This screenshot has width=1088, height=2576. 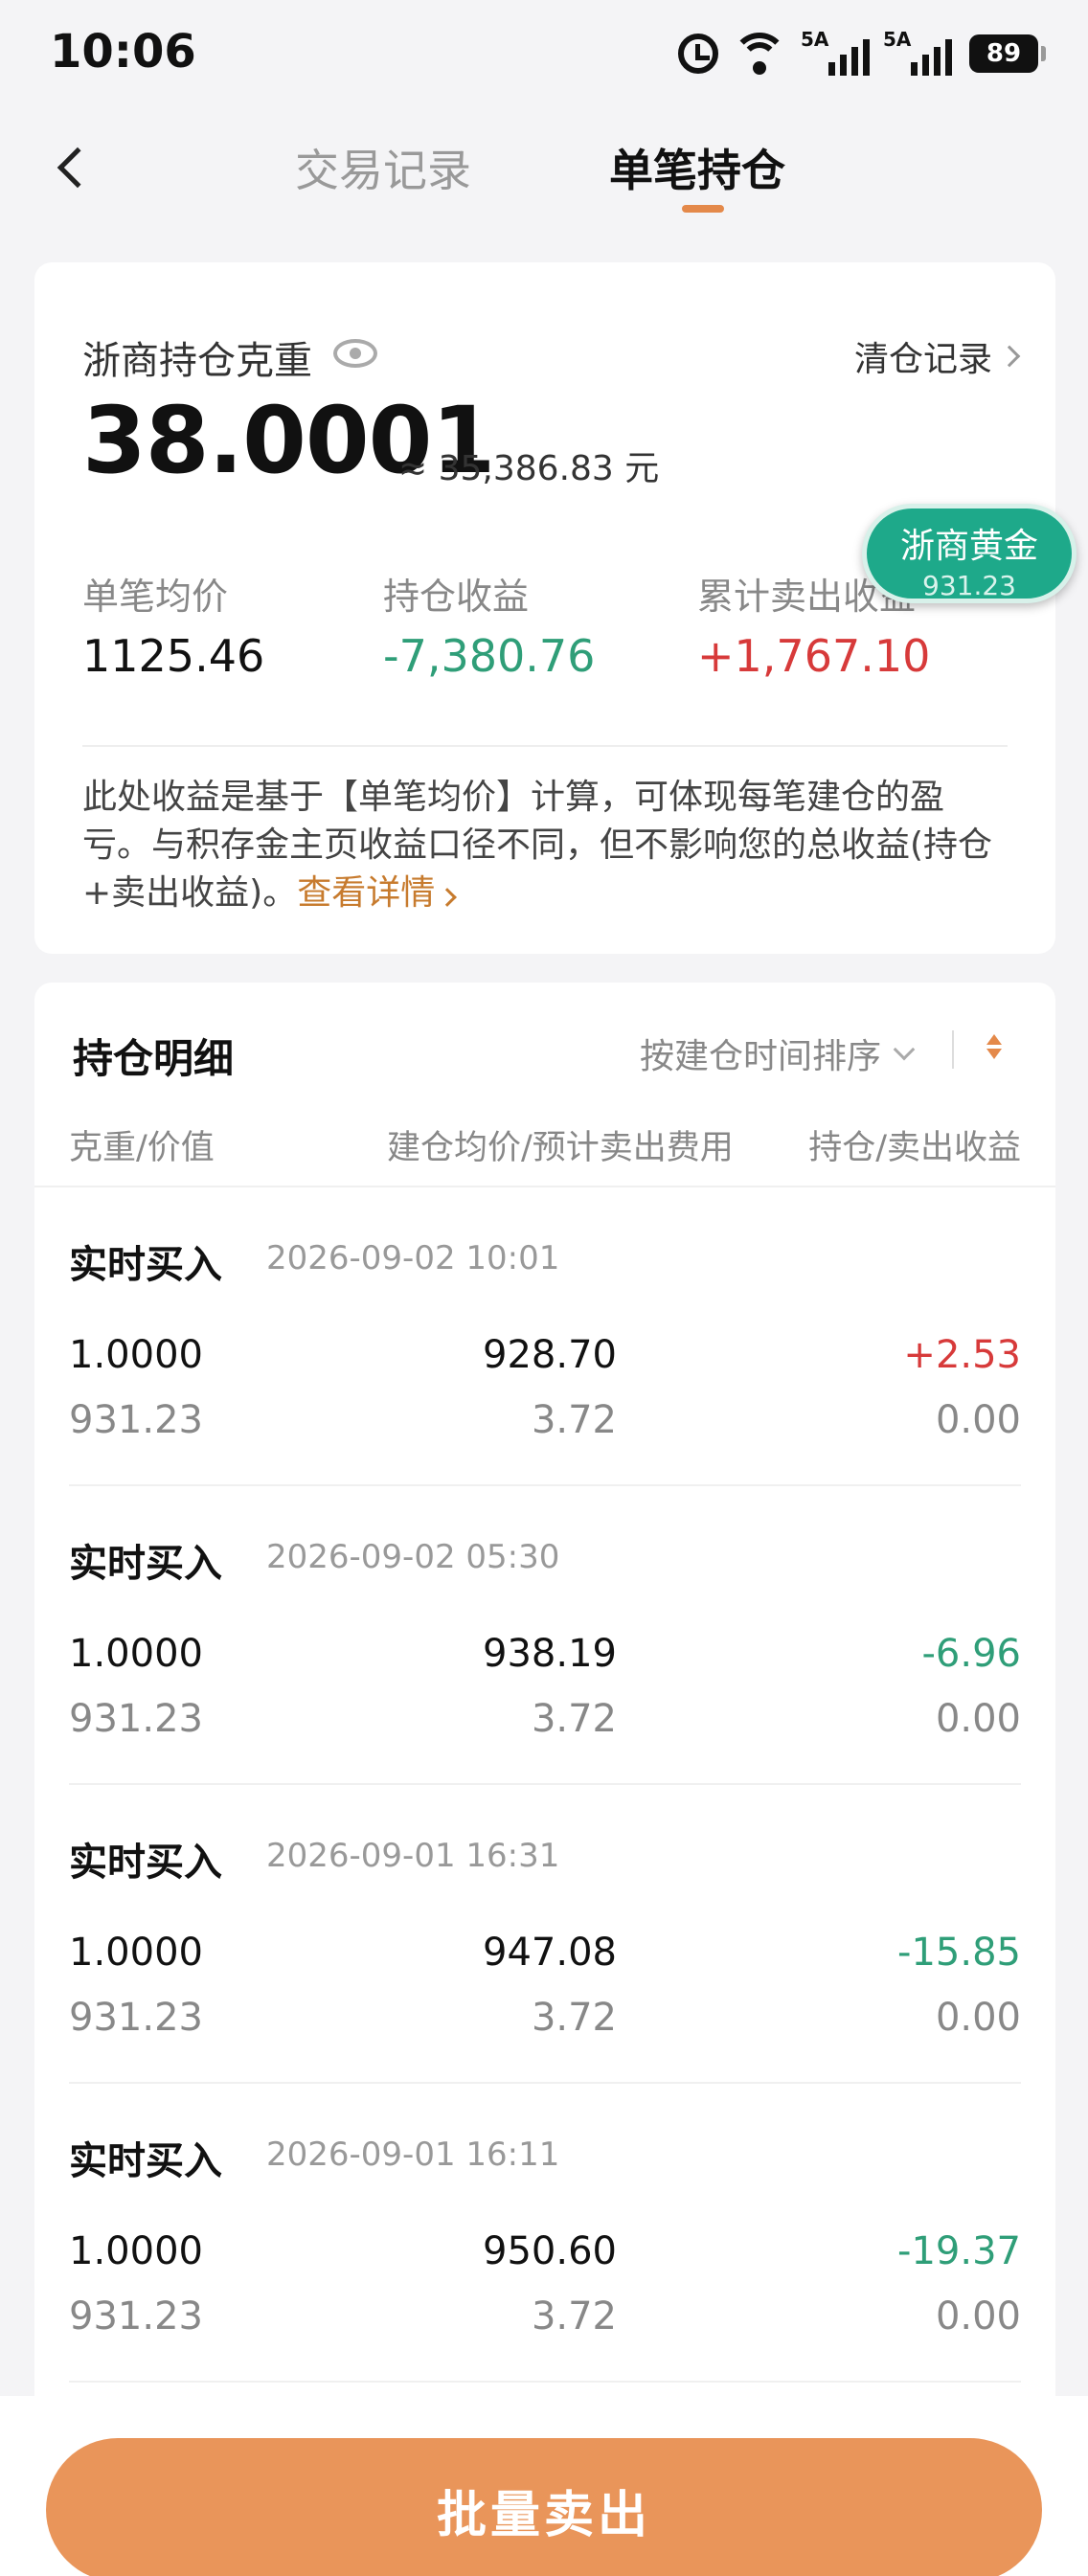 What do you see at coordinates (969, 585) in the screenshot?
I see `gold-price-value: 931.23` at bounding box center [969, 585].